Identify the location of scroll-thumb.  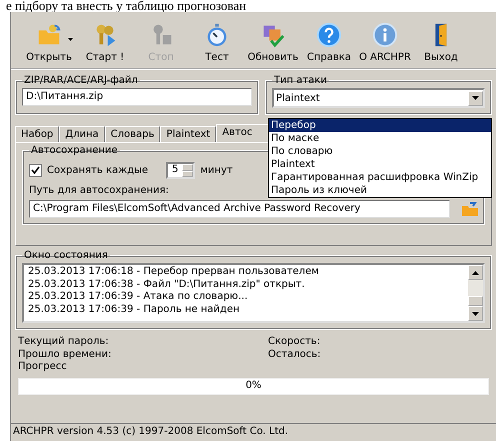
(475, 301).